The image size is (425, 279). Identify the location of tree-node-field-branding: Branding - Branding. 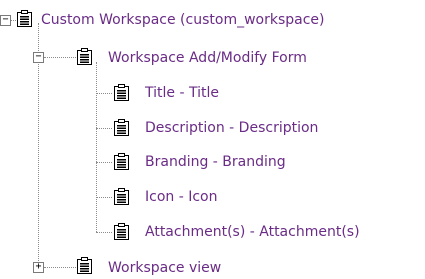
(215, 162).